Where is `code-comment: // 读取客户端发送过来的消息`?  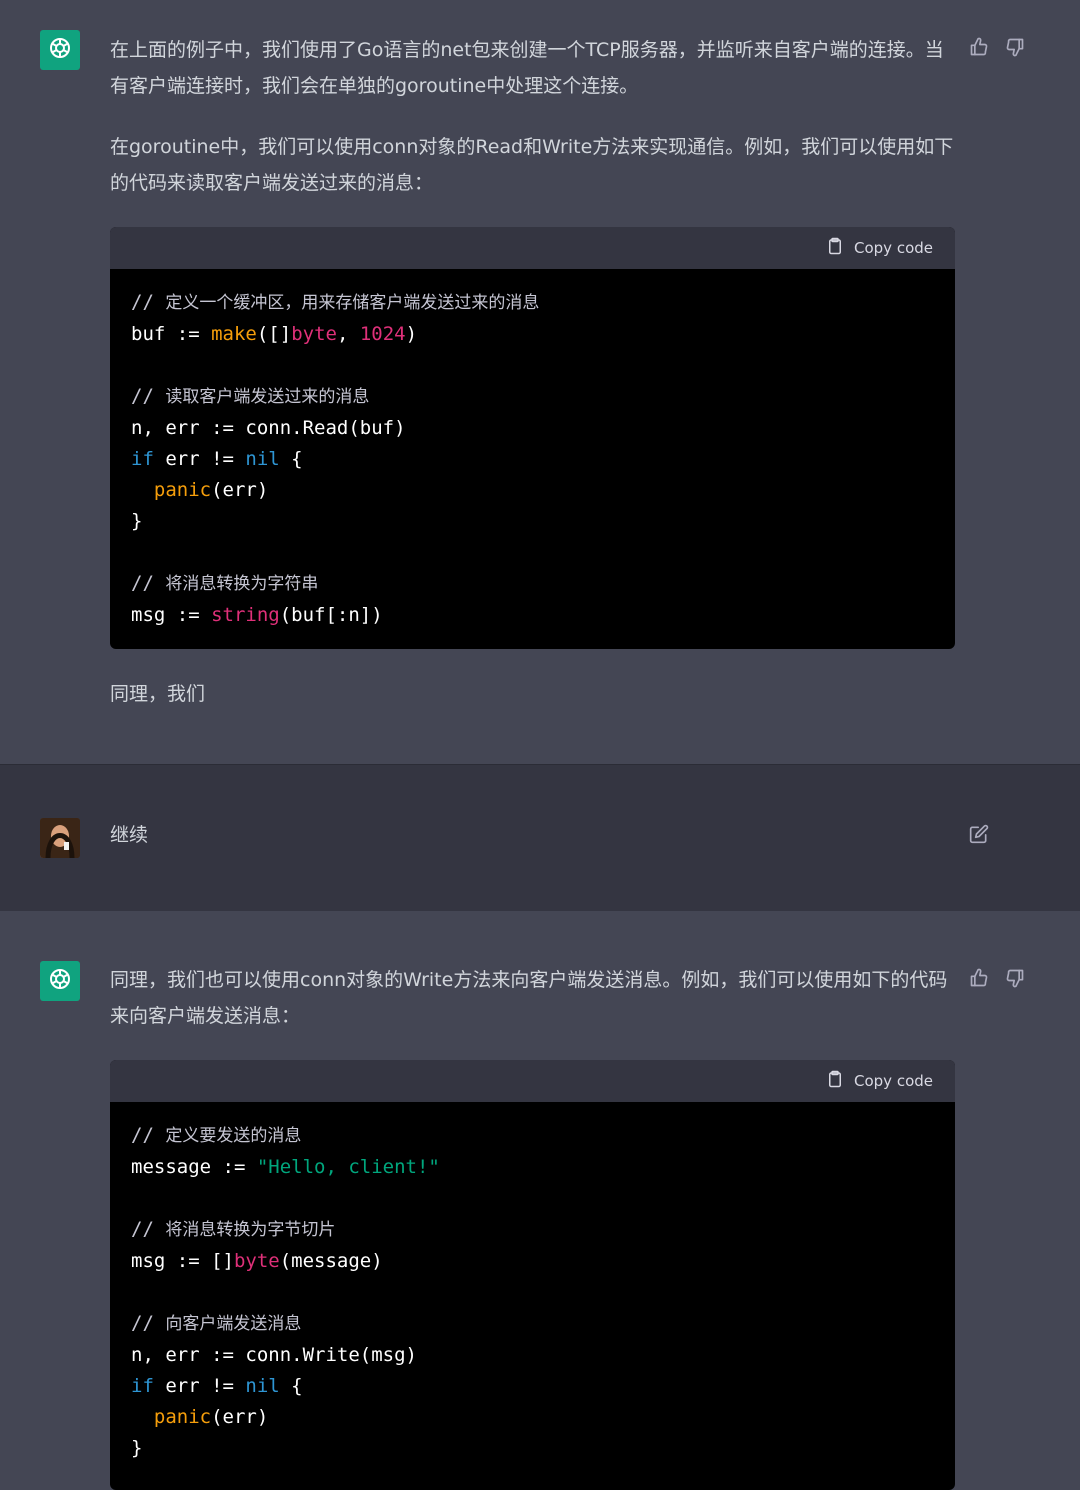
code-comment: // 读取客户端发送过来的消息 is located at coordinates (250, 396).